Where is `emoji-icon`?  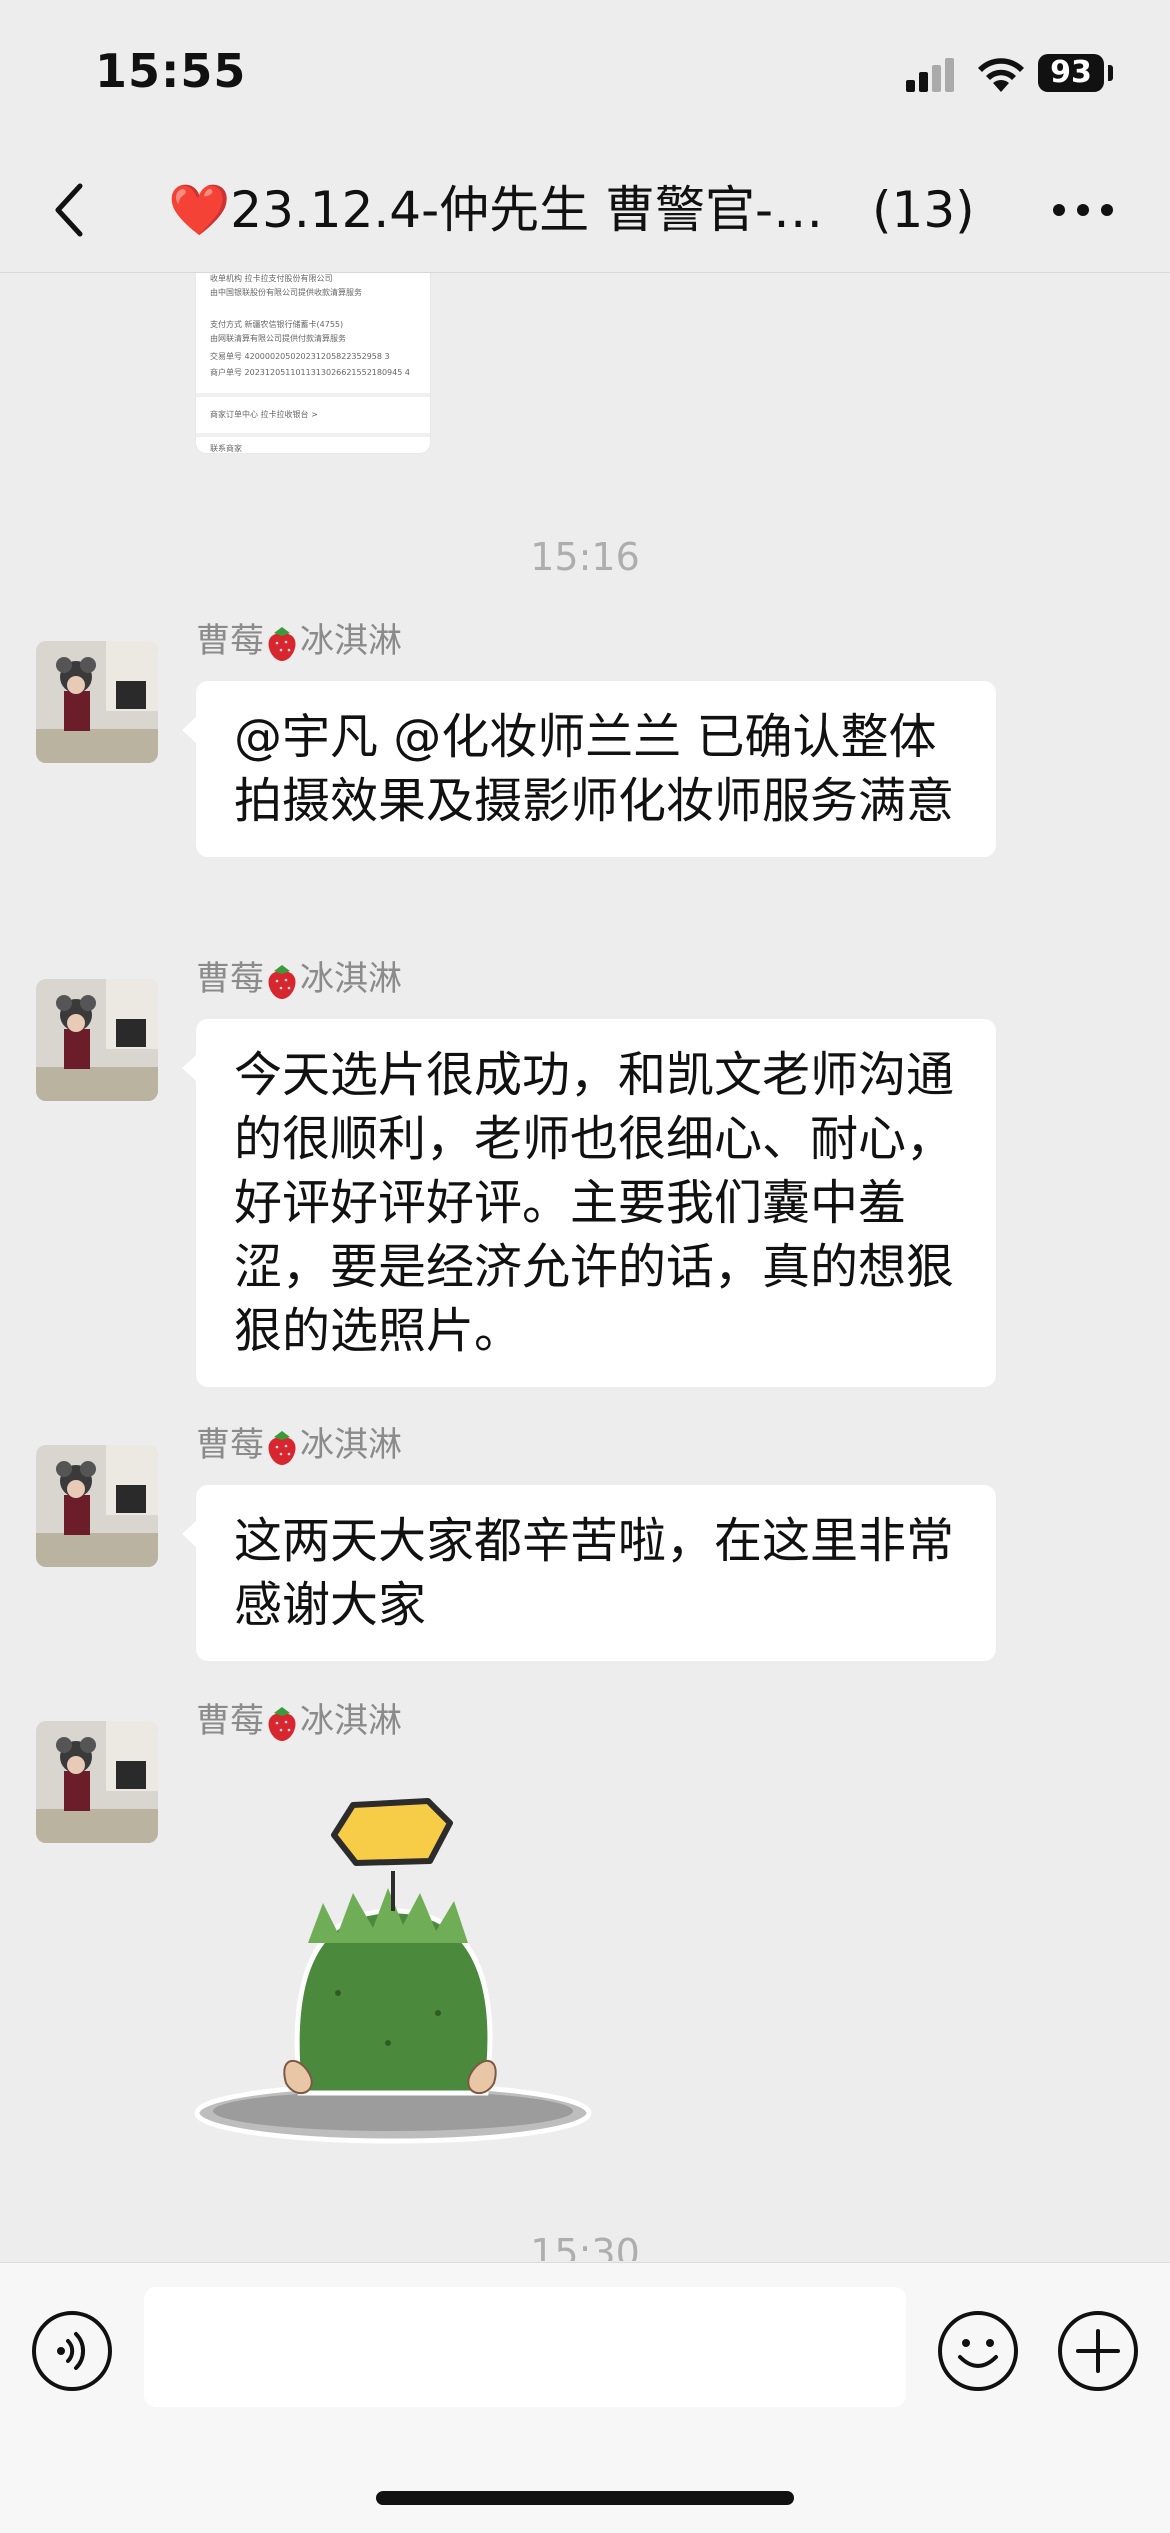
emoji-icon is located at coordinates (978, 2351).